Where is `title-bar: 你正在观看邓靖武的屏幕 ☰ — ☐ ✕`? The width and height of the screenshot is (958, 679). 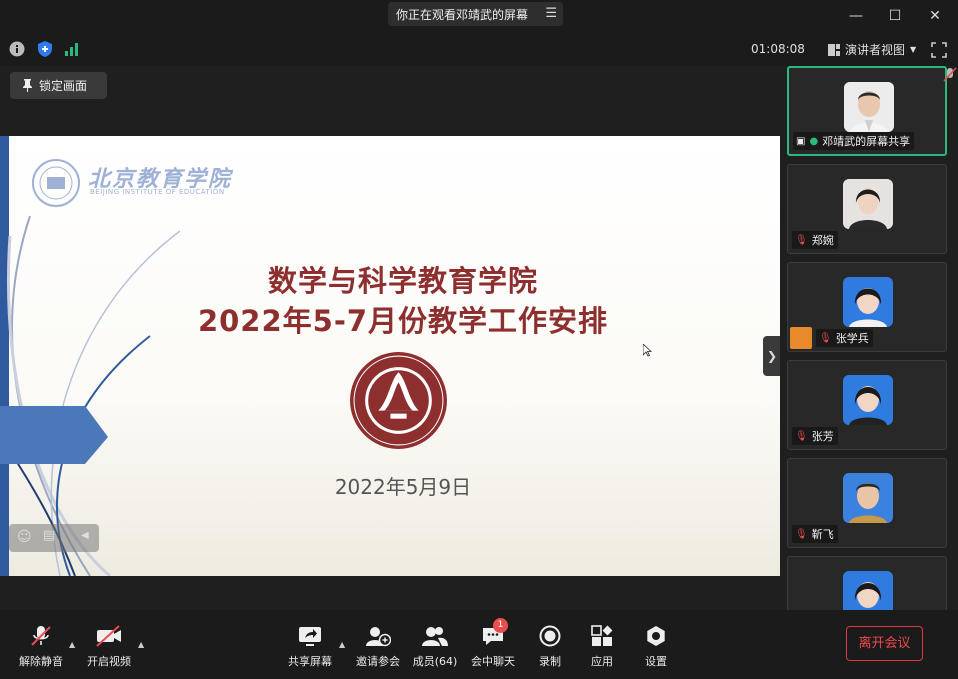 title-bar: 你正在观看邓靖武的屏幕 ☰ — ☐ ✕ is located at coordinates (479, 16).